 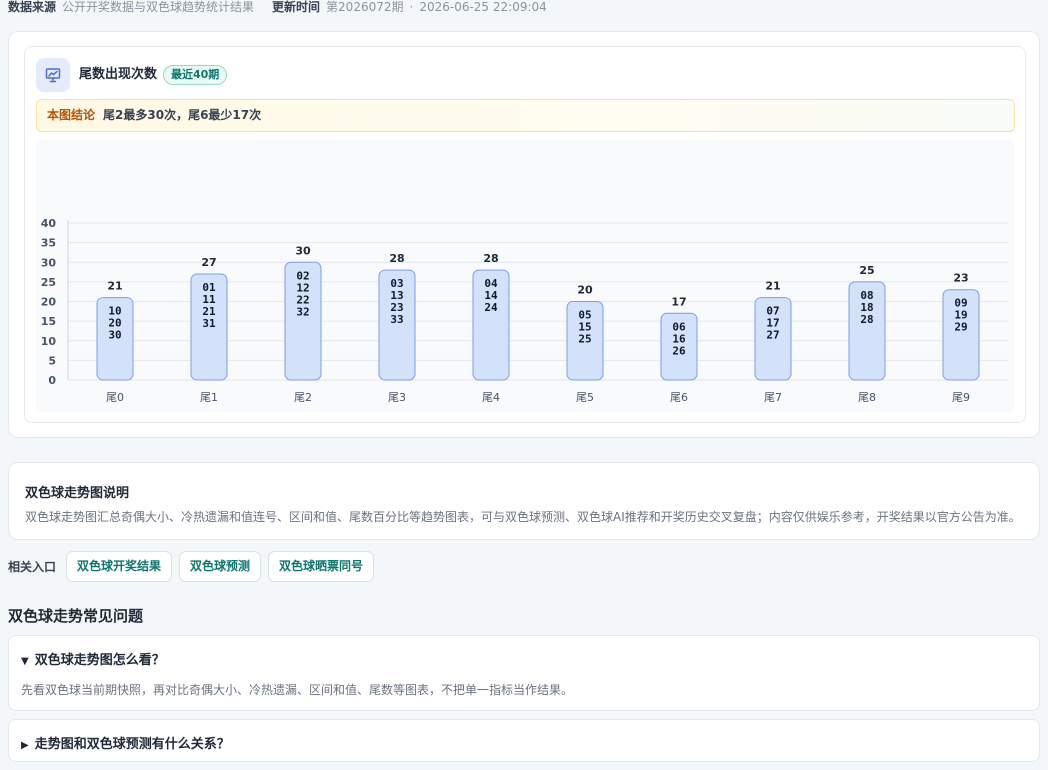 I want to click on y-tick-label: 30, so click(x=49, y=262).